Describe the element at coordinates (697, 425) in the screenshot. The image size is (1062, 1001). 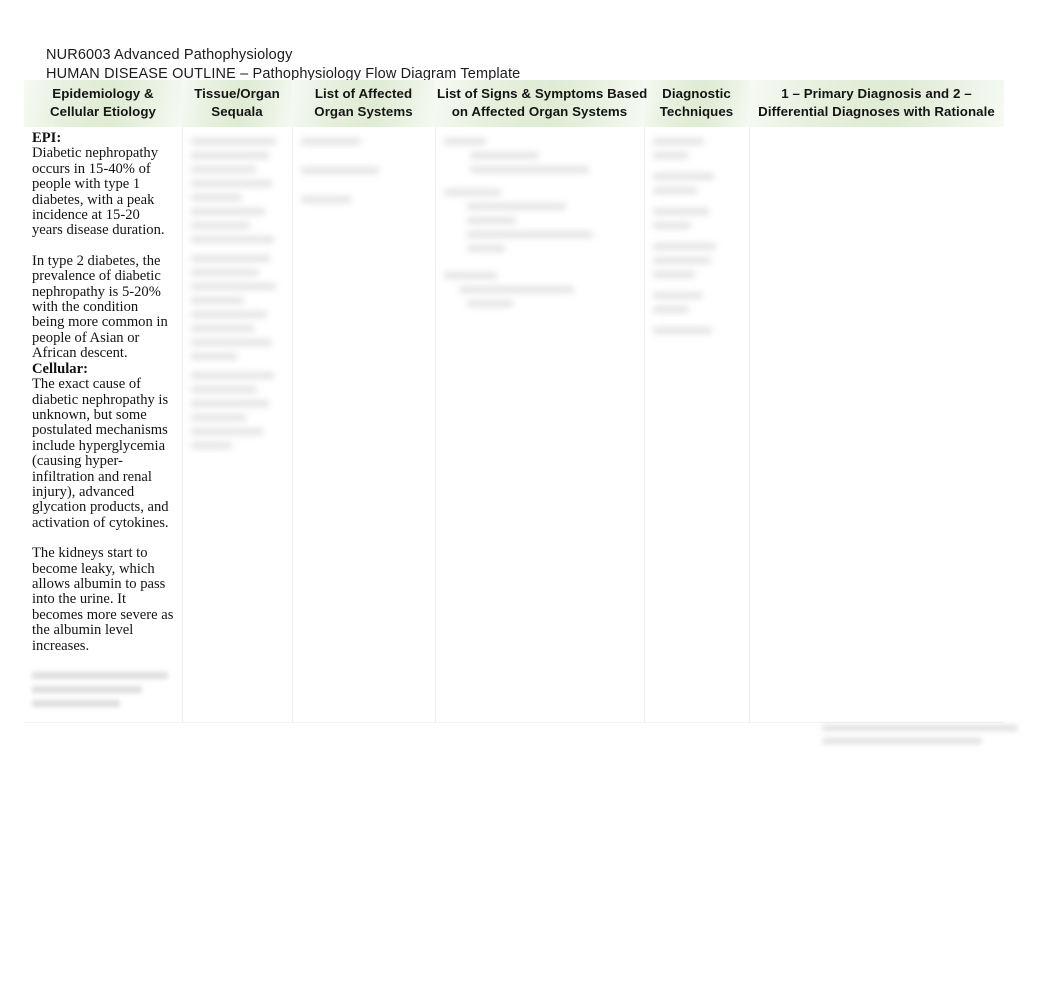
I see `cell-diagnostic-techniques` at that location.